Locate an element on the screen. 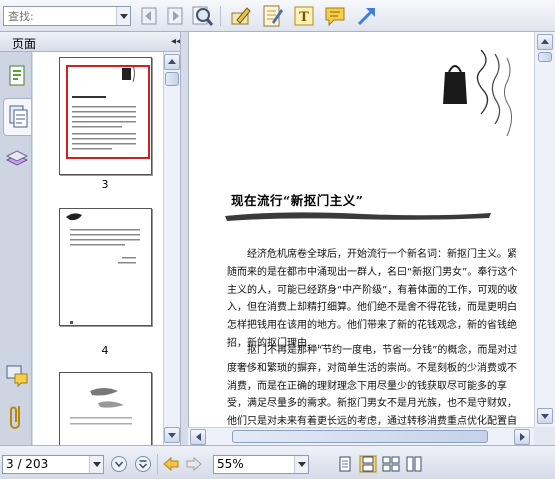  facing-continuous-button is located at coordinates (414, 464).